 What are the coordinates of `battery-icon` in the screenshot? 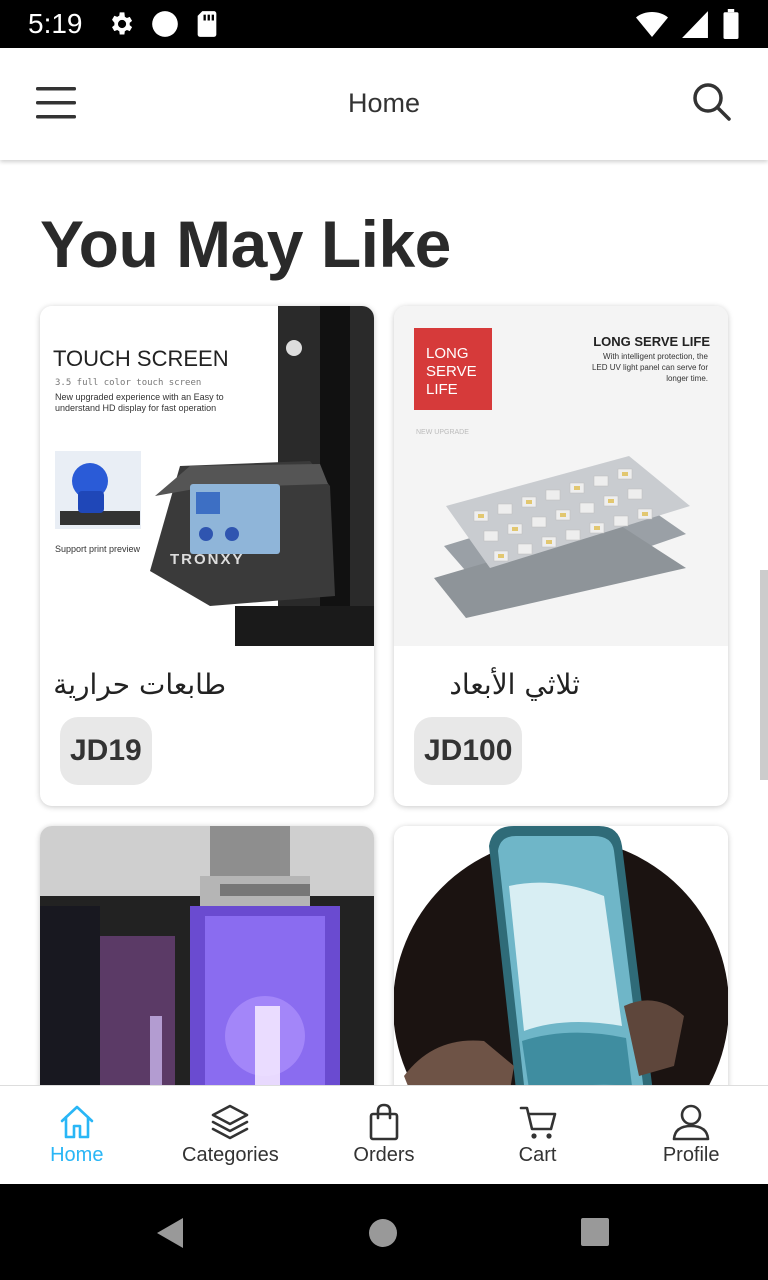 It's located at (731, 24).